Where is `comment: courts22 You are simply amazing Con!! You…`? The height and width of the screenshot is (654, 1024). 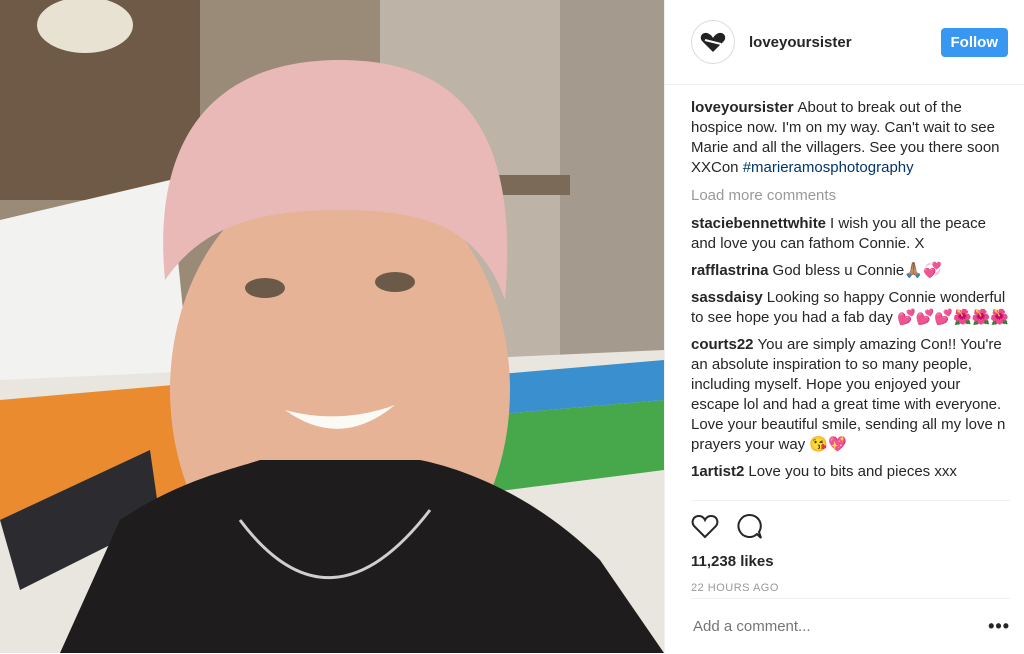
comment: courts22 You are simply amazing Con!! You… is located at coordinates (850, 395).